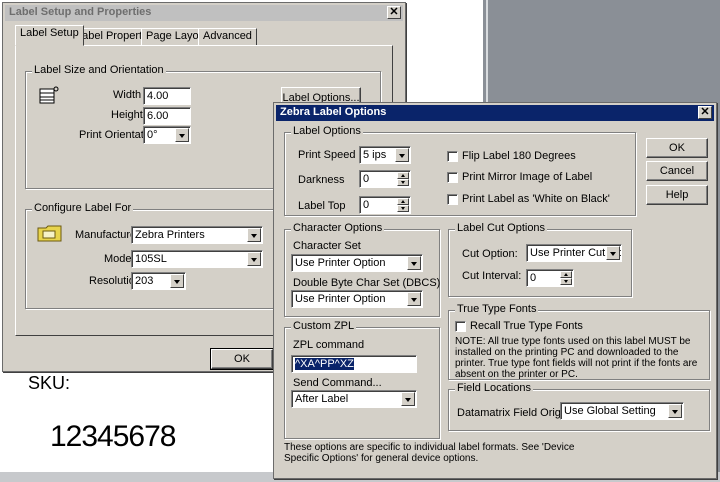 The image size is (720, 482). I want to click on group-legend: Label Cut Options, so click(501, 228).